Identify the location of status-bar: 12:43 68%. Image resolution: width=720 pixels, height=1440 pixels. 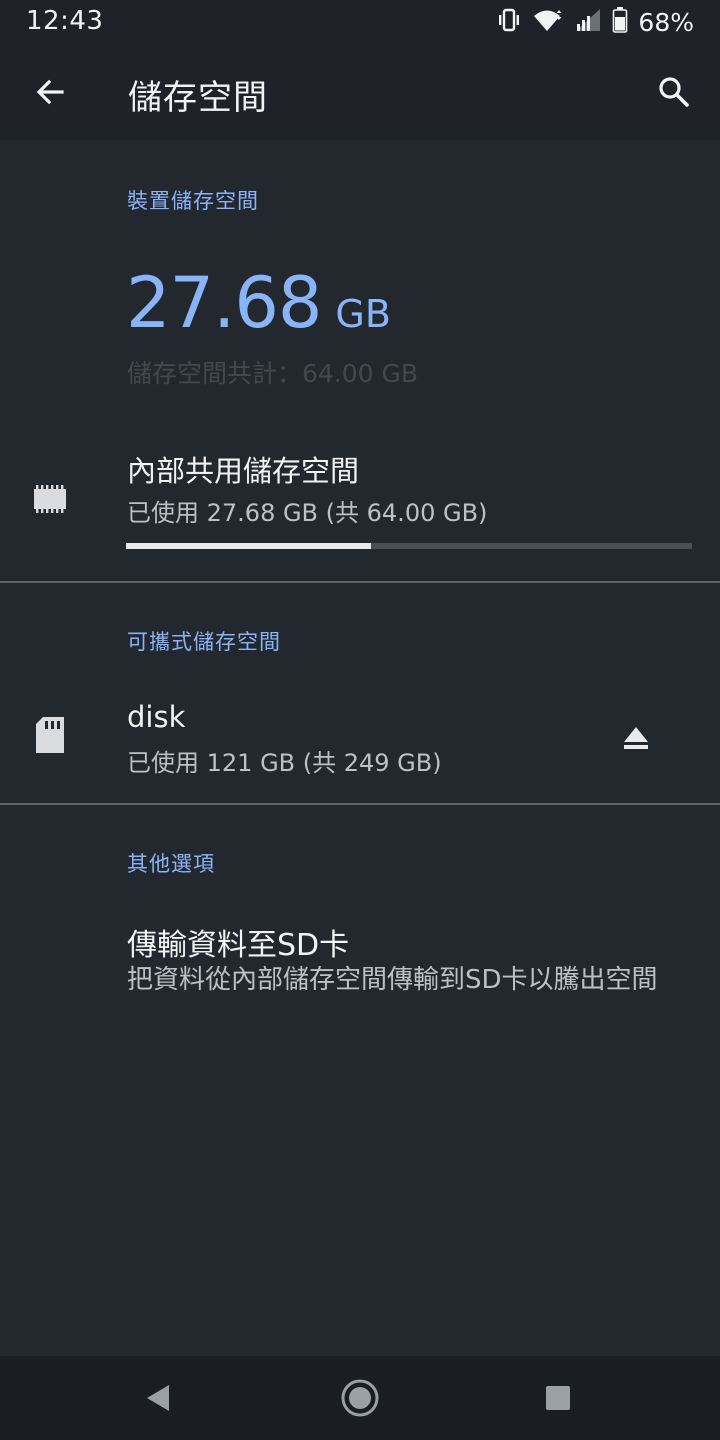
(360, 24).